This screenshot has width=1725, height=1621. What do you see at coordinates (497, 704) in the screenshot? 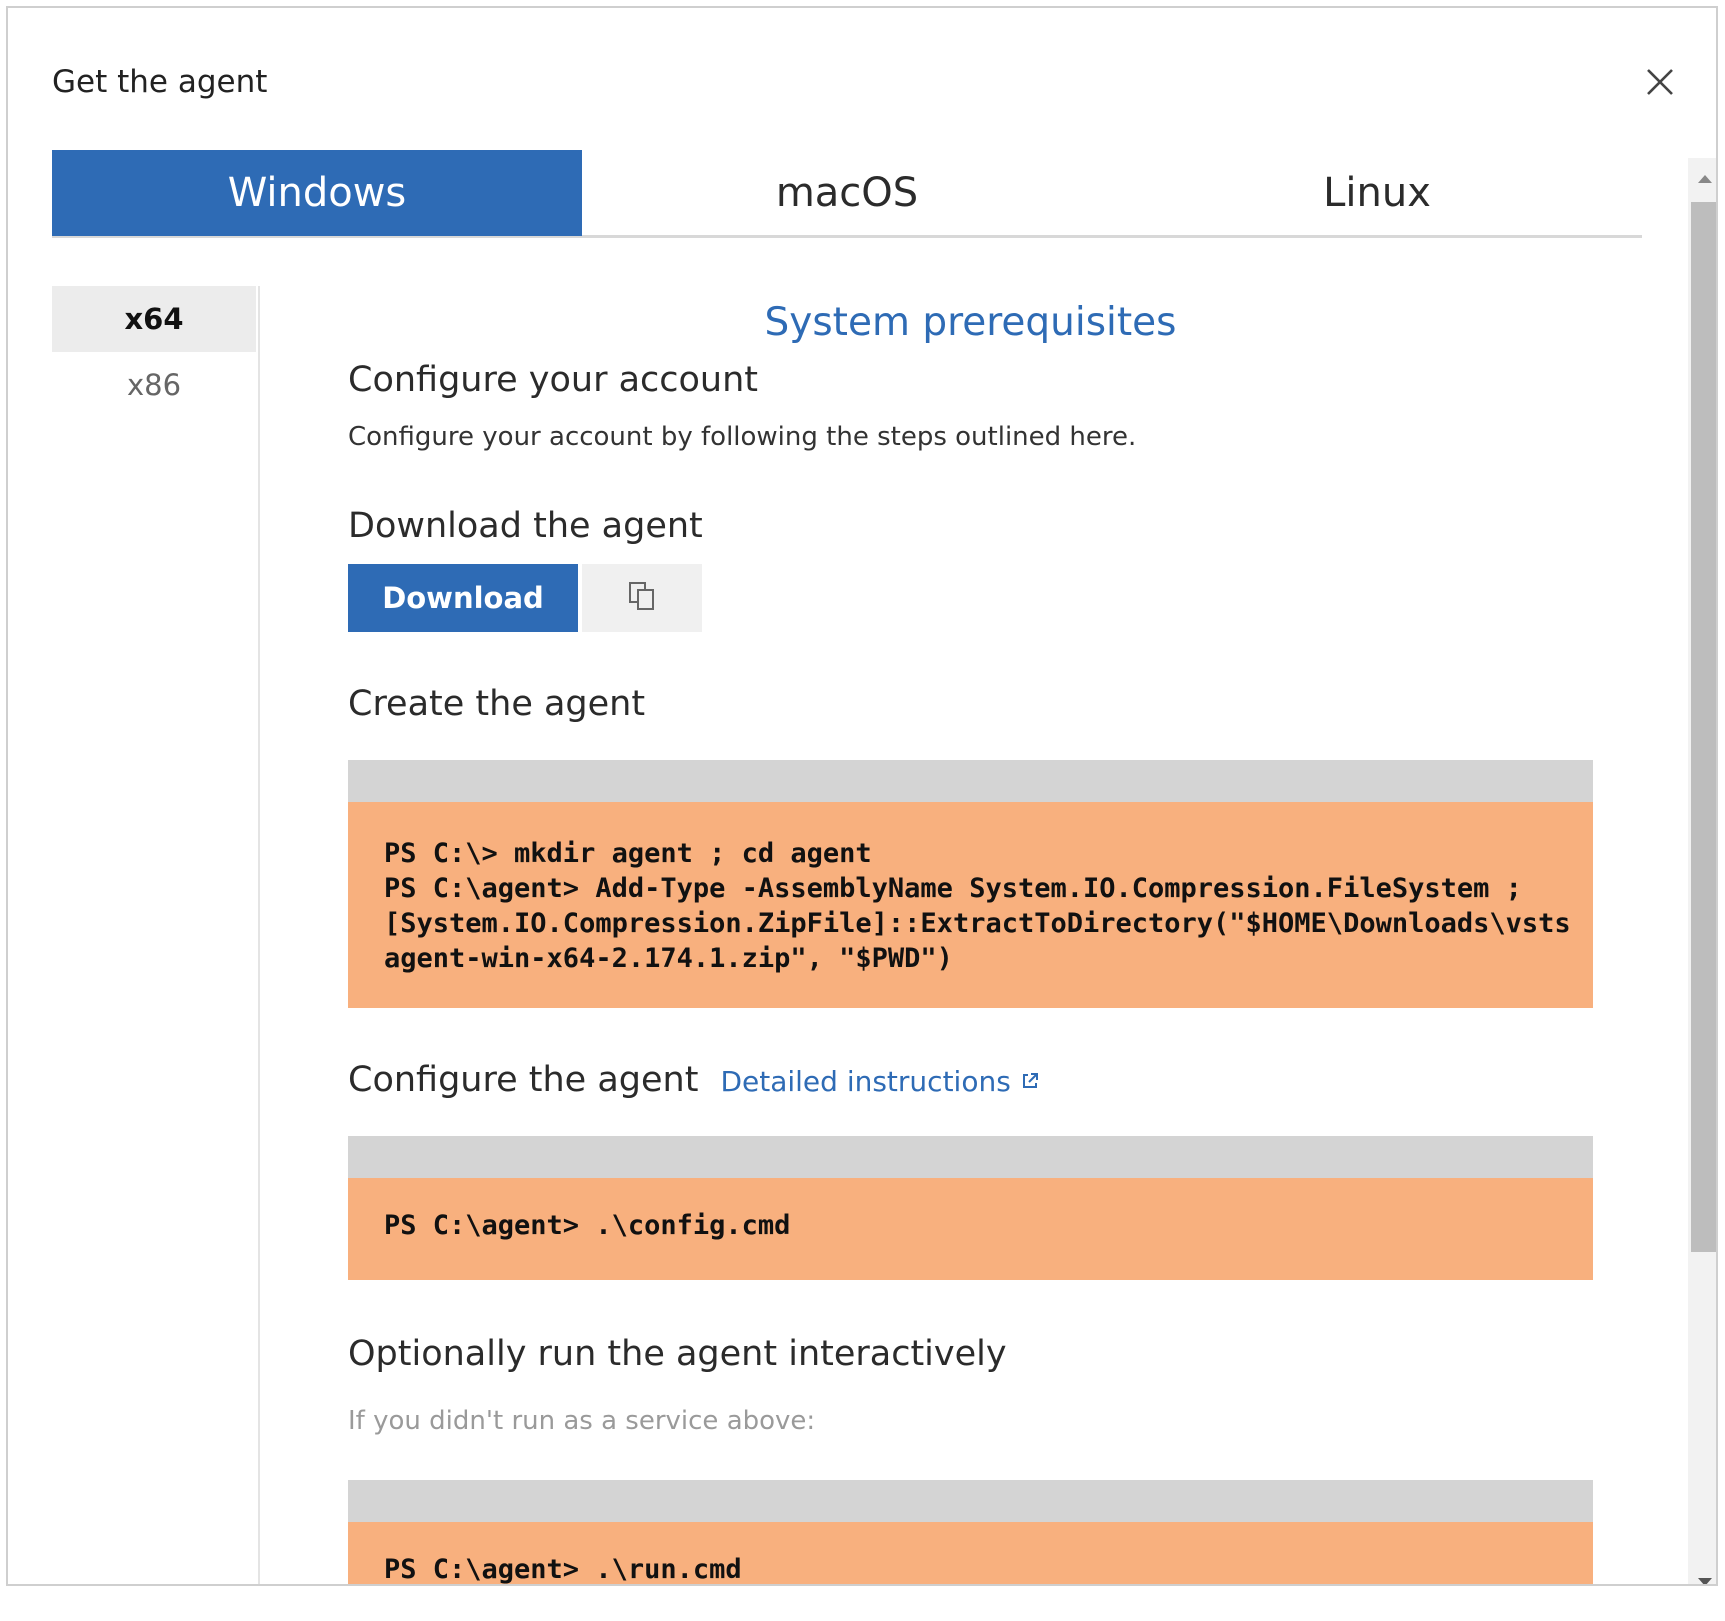
I see `create-agent-heading: Create the agent` at bounding box center [497, 704].